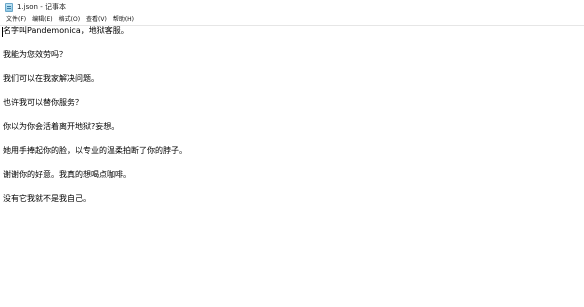  What do you see at coordinates (123, 19) in the screenshot?
I see `menu-help: 帮助(H)` at bounding box center [123, 19].